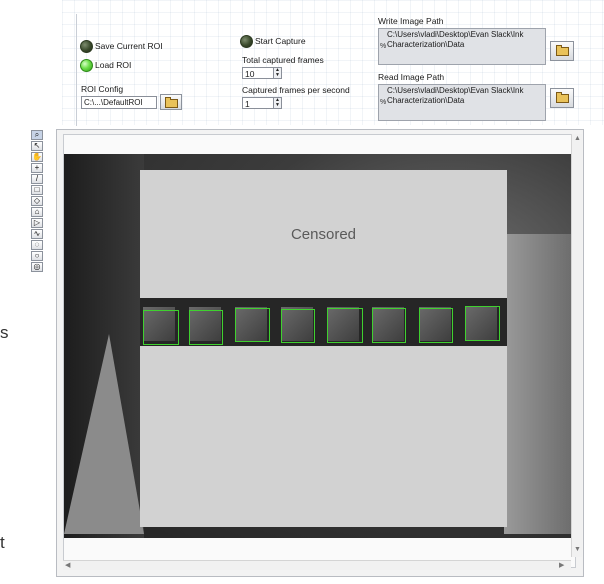 This screenshot has width=604, height=584. Describe the element at coordinates (280, 41) in the screenshot. I see `start-capture-label: Start Capture` at that location.